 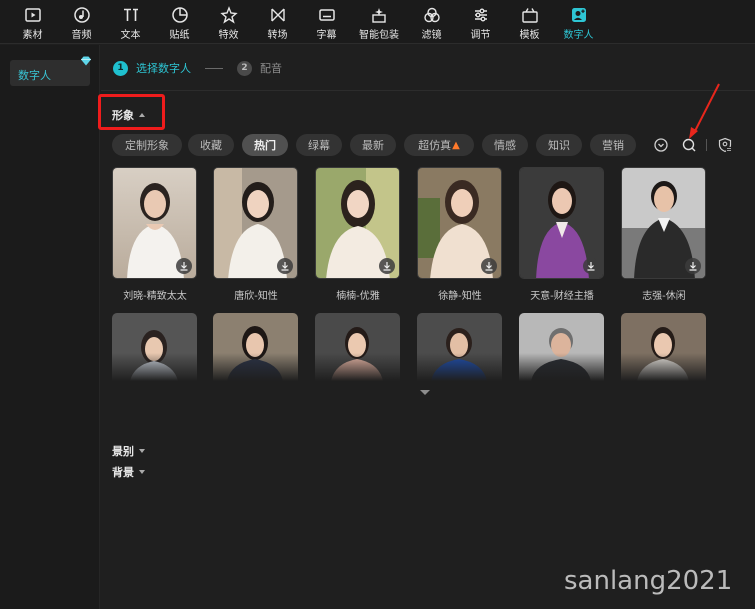 What do you see at coordinates (431, 15) in the screenshot?
I see `filter-icon` at bounding box center [431, 15].